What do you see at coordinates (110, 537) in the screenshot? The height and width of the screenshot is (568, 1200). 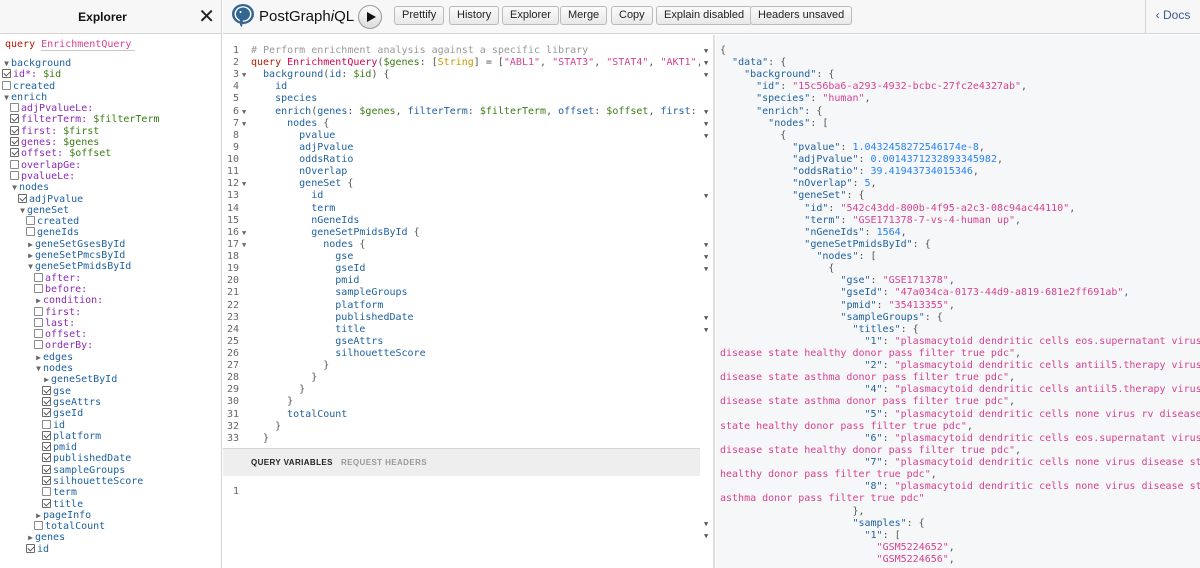 I see `explorer-tree-item: ▶ genes` at bounding box center [110, 537].